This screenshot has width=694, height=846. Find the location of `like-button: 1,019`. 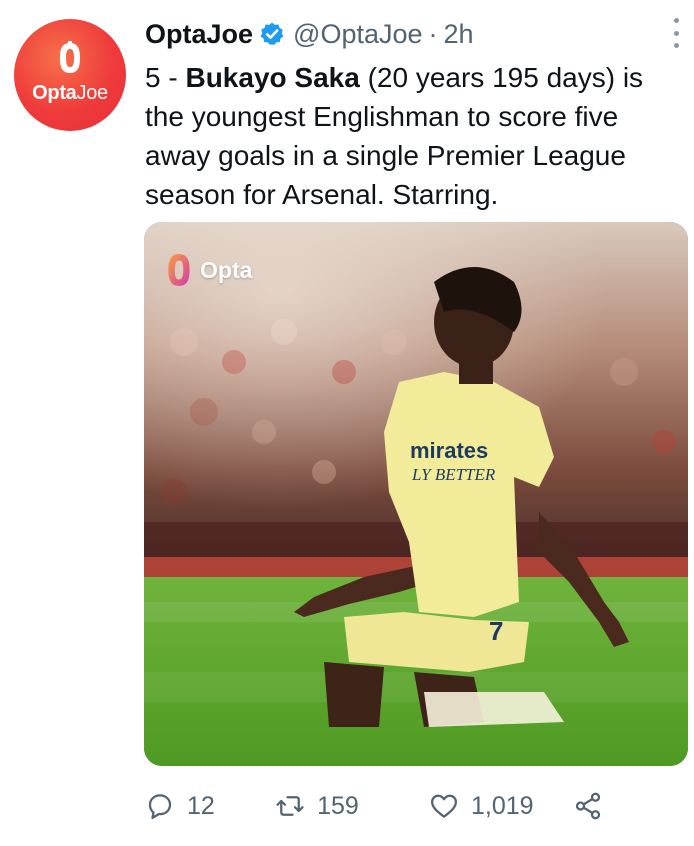

like-button: 1,019 is located at coordinates (501, 806).